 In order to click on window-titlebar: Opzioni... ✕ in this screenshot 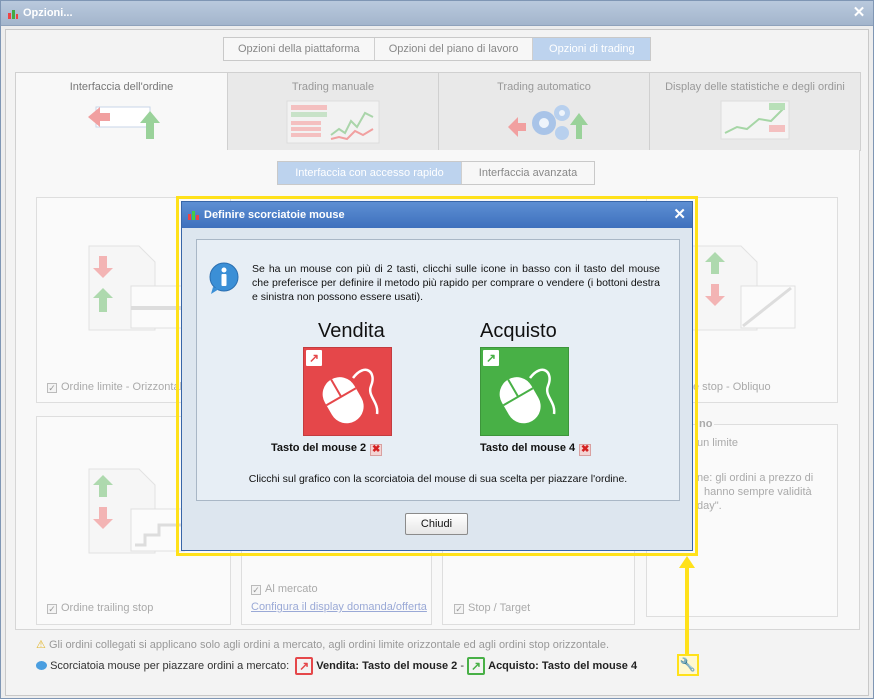, I will do `click(437, 13)`.